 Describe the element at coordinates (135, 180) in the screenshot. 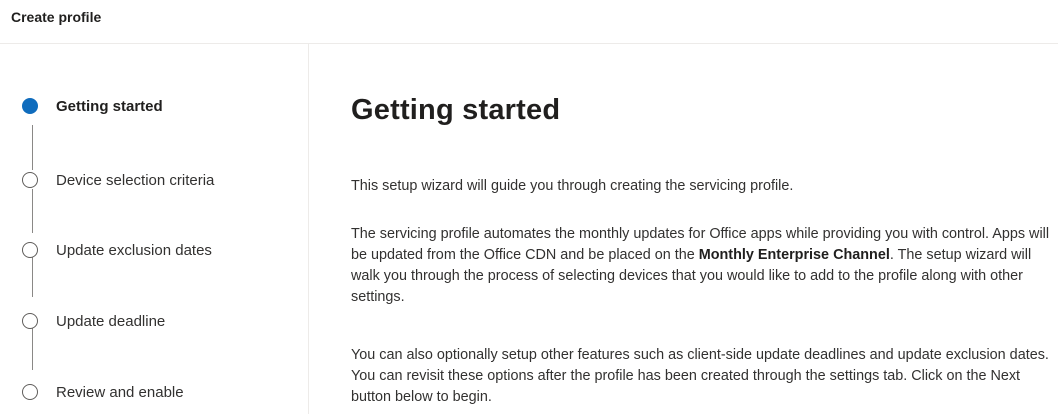

I see `step-label: Device selection criteria` at that location.